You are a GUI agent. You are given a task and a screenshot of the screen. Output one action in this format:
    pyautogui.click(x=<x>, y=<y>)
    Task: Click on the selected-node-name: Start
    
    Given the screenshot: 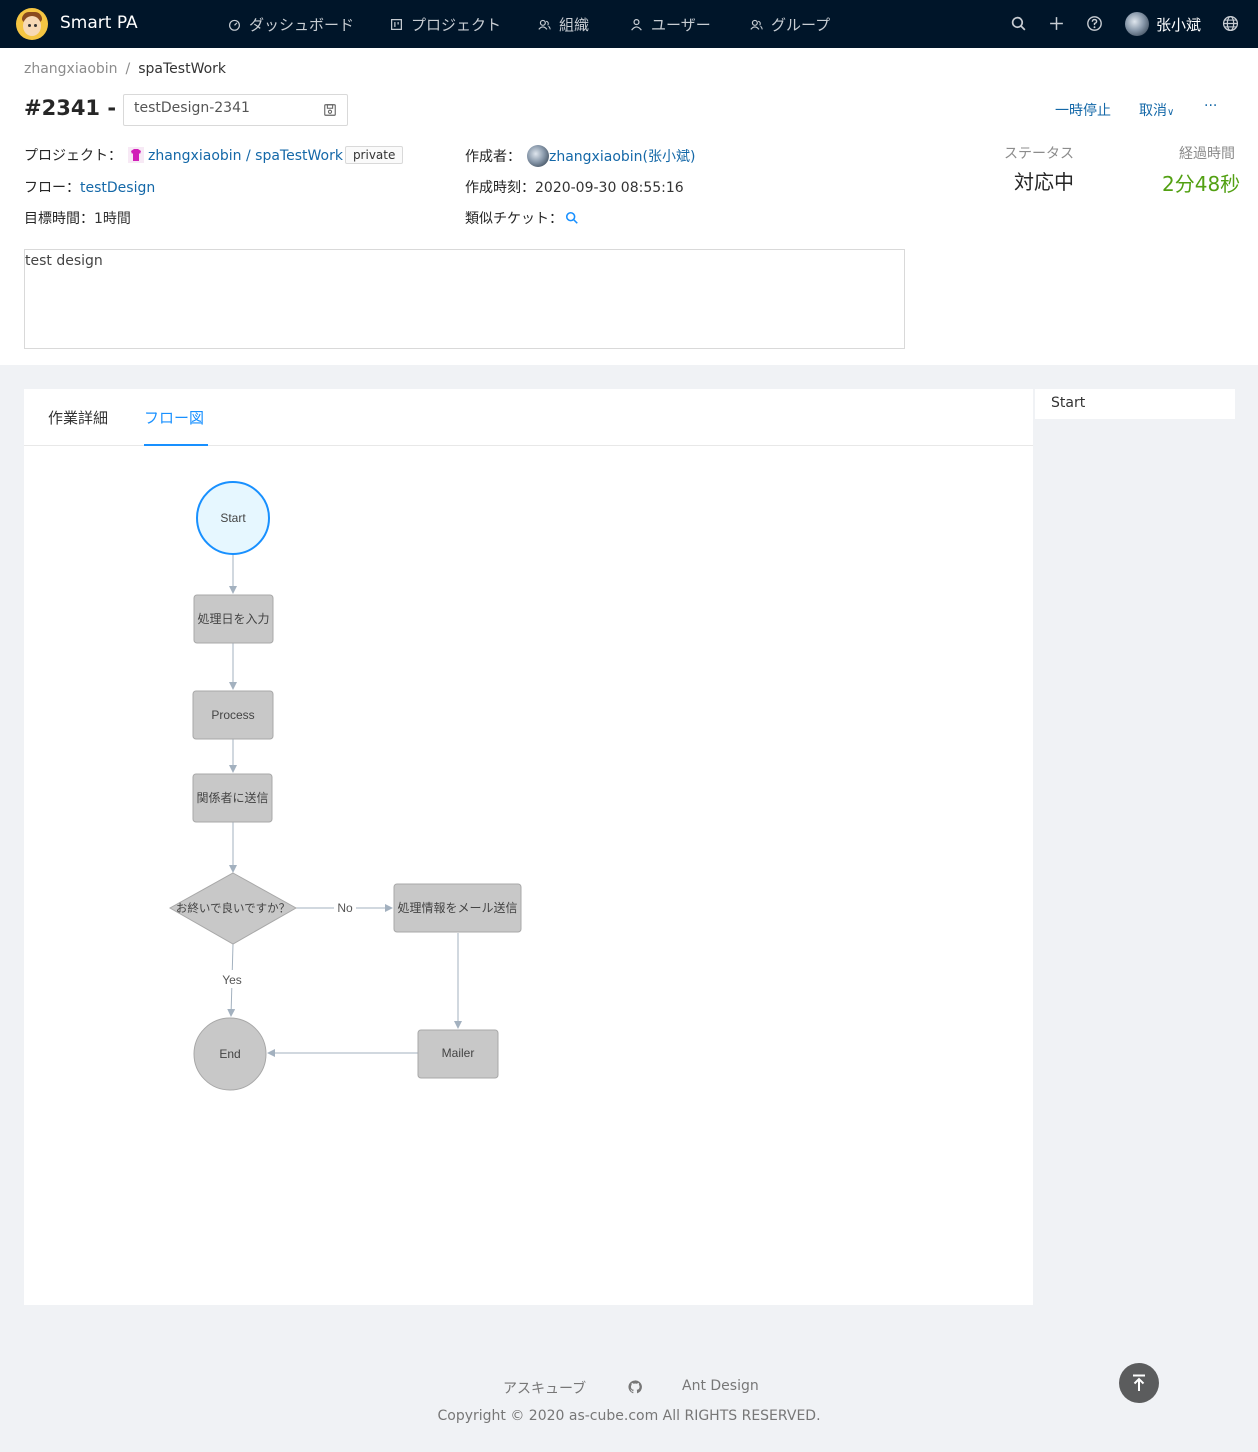 What is the action you would take?
    pyautogui.click(x=1068, y=403)
    